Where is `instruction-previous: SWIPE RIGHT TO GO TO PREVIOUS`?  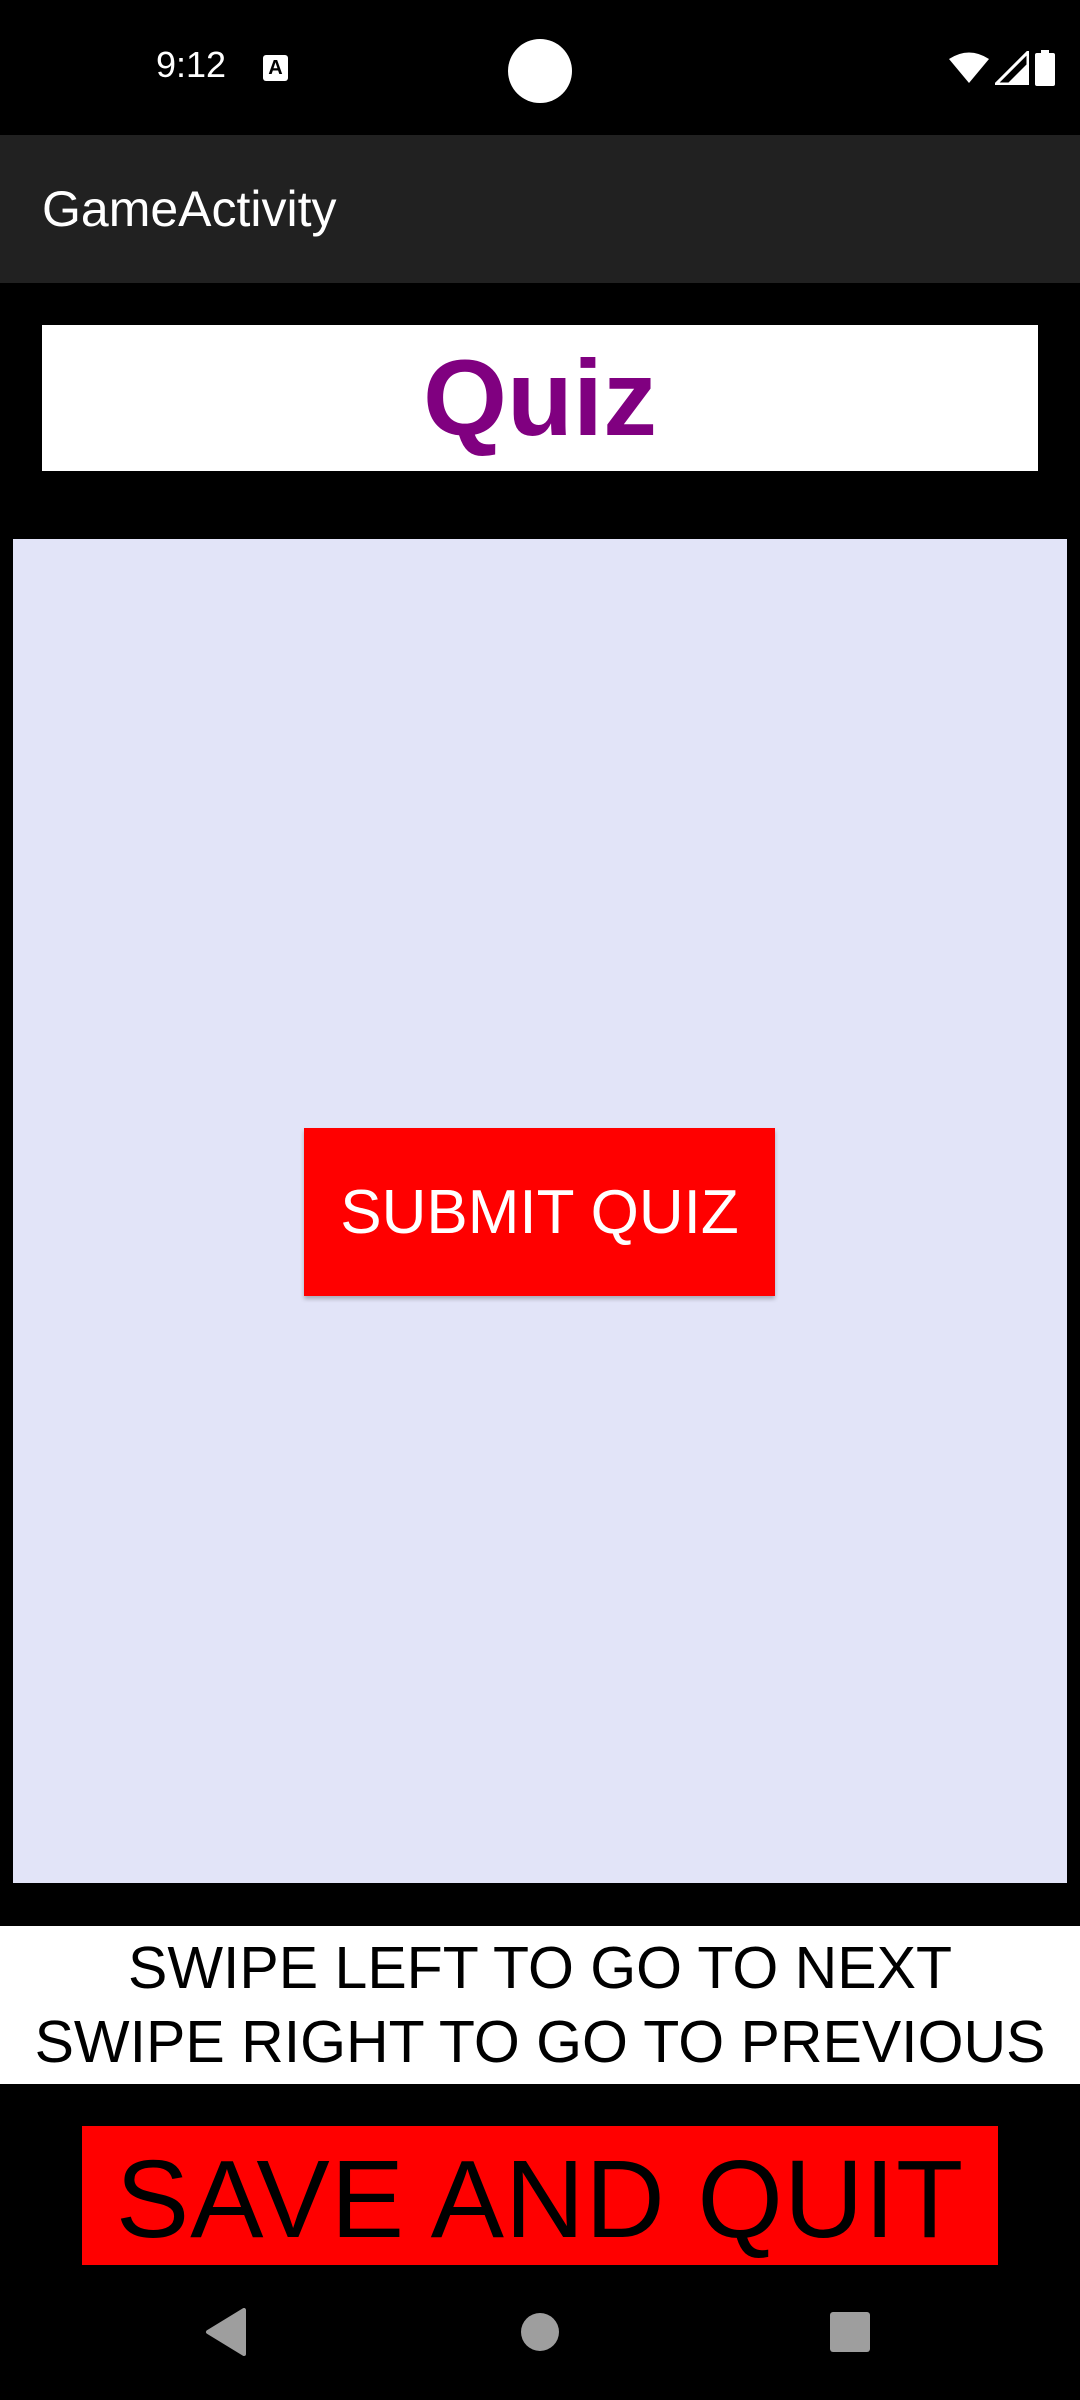 instruction-previous: SWIPE RIGHT TO GO TO PREVIOUS is located at coordinates (540, 2042).